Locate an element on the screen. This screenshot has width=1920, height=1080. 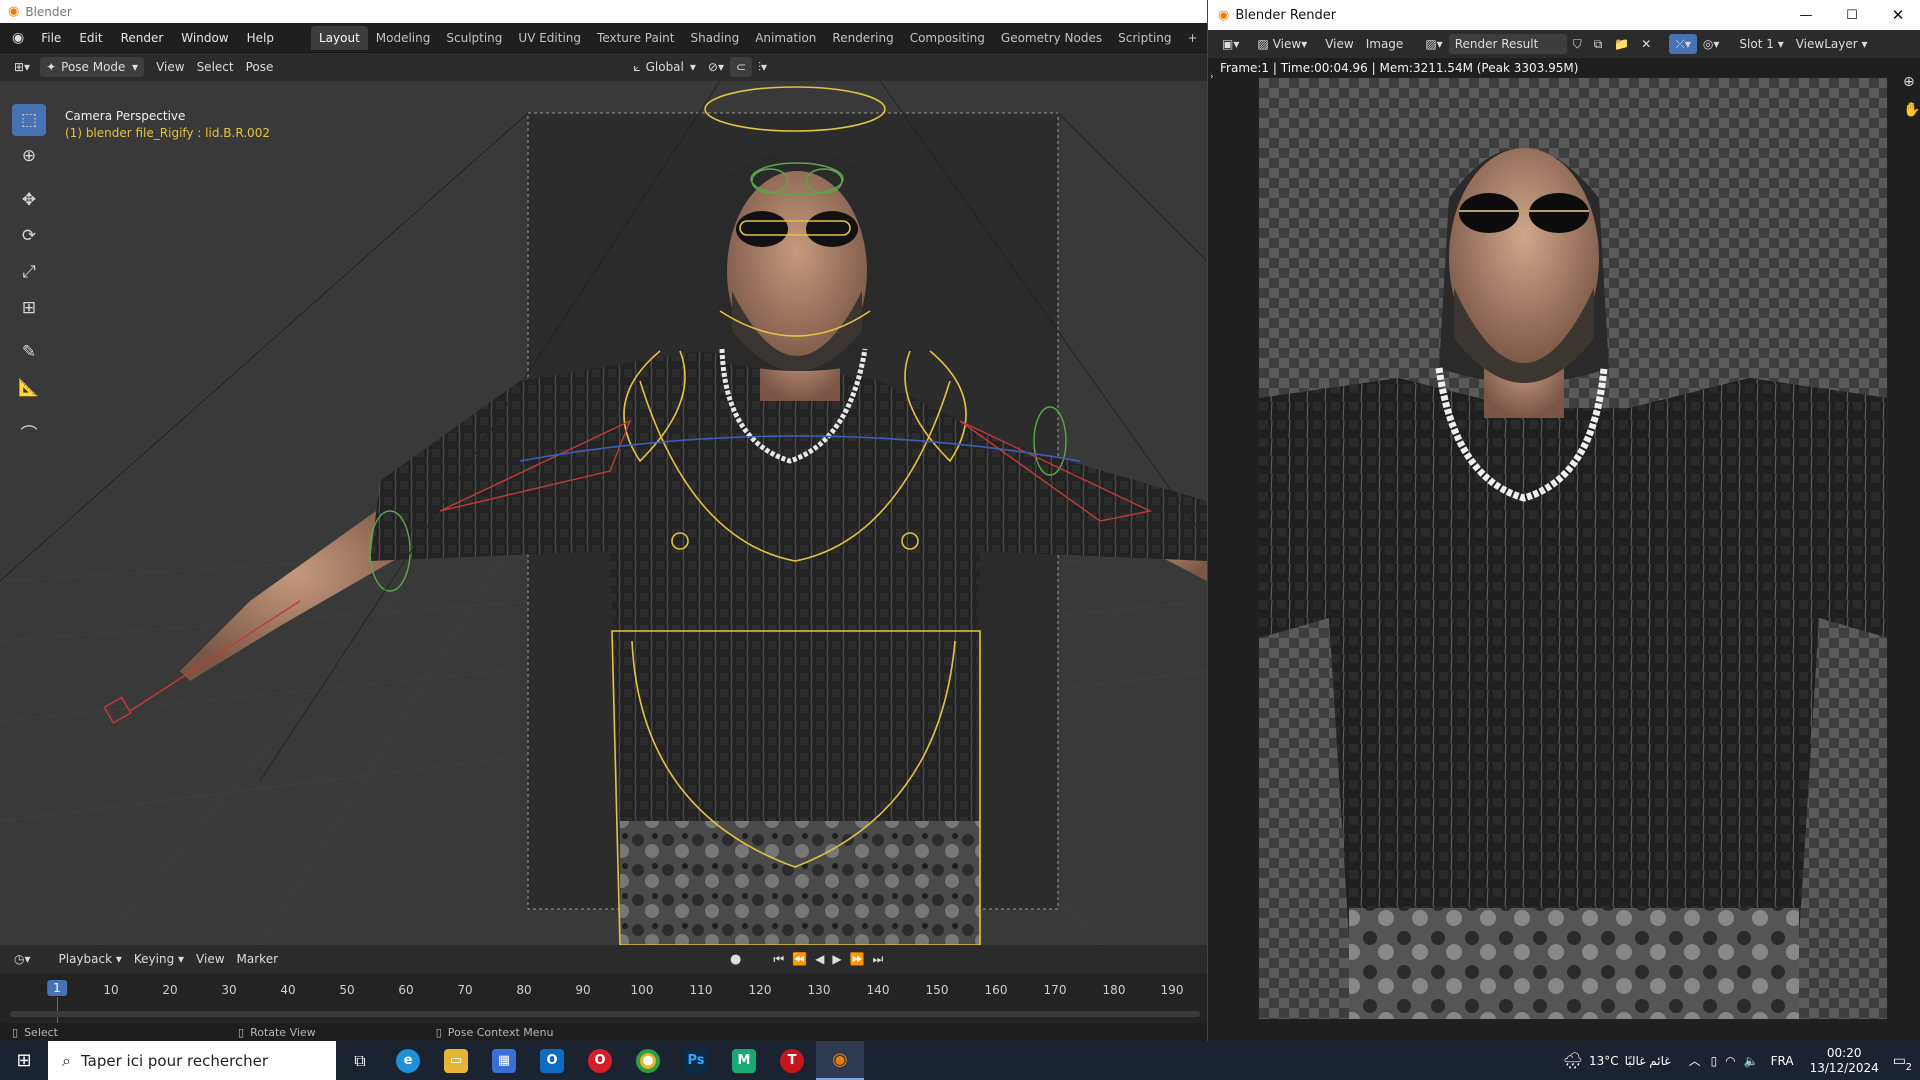
tab-uv-editing: UV Editing is located at coordinates (549, 38).